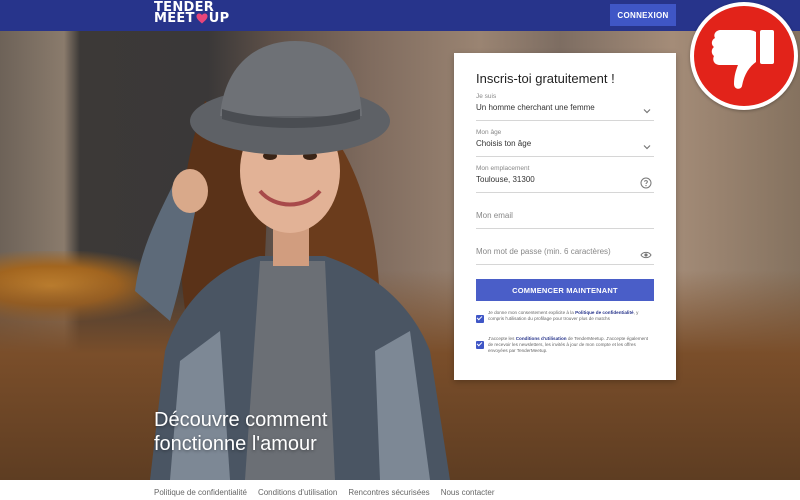  What do you see at coordinates (543, 251) in the screenshot?
I see `password-placeholder: Mon mot de passe (min. 6 caractères)` at bounding box center [543, 251].